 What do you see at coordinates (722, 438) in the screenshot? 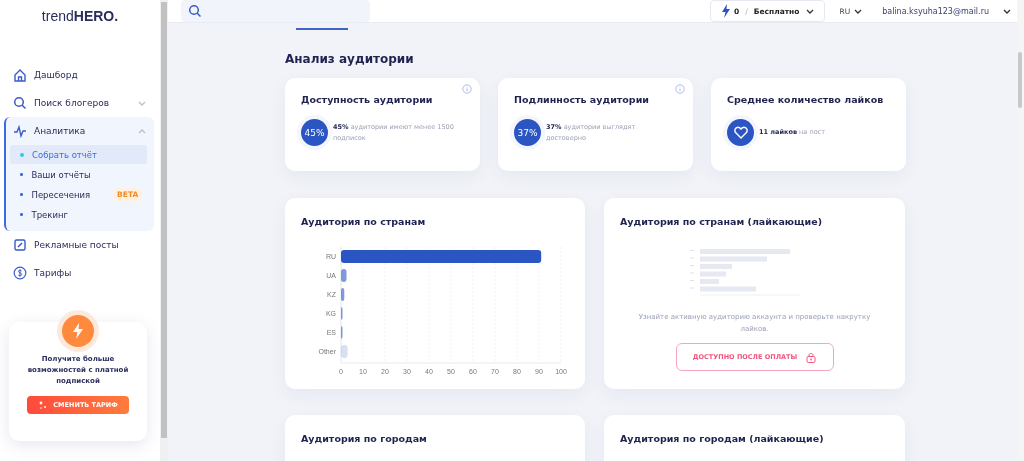
I see `card-title: Аудитория по городам (лайкающие)` at bounding box center [722, 438].